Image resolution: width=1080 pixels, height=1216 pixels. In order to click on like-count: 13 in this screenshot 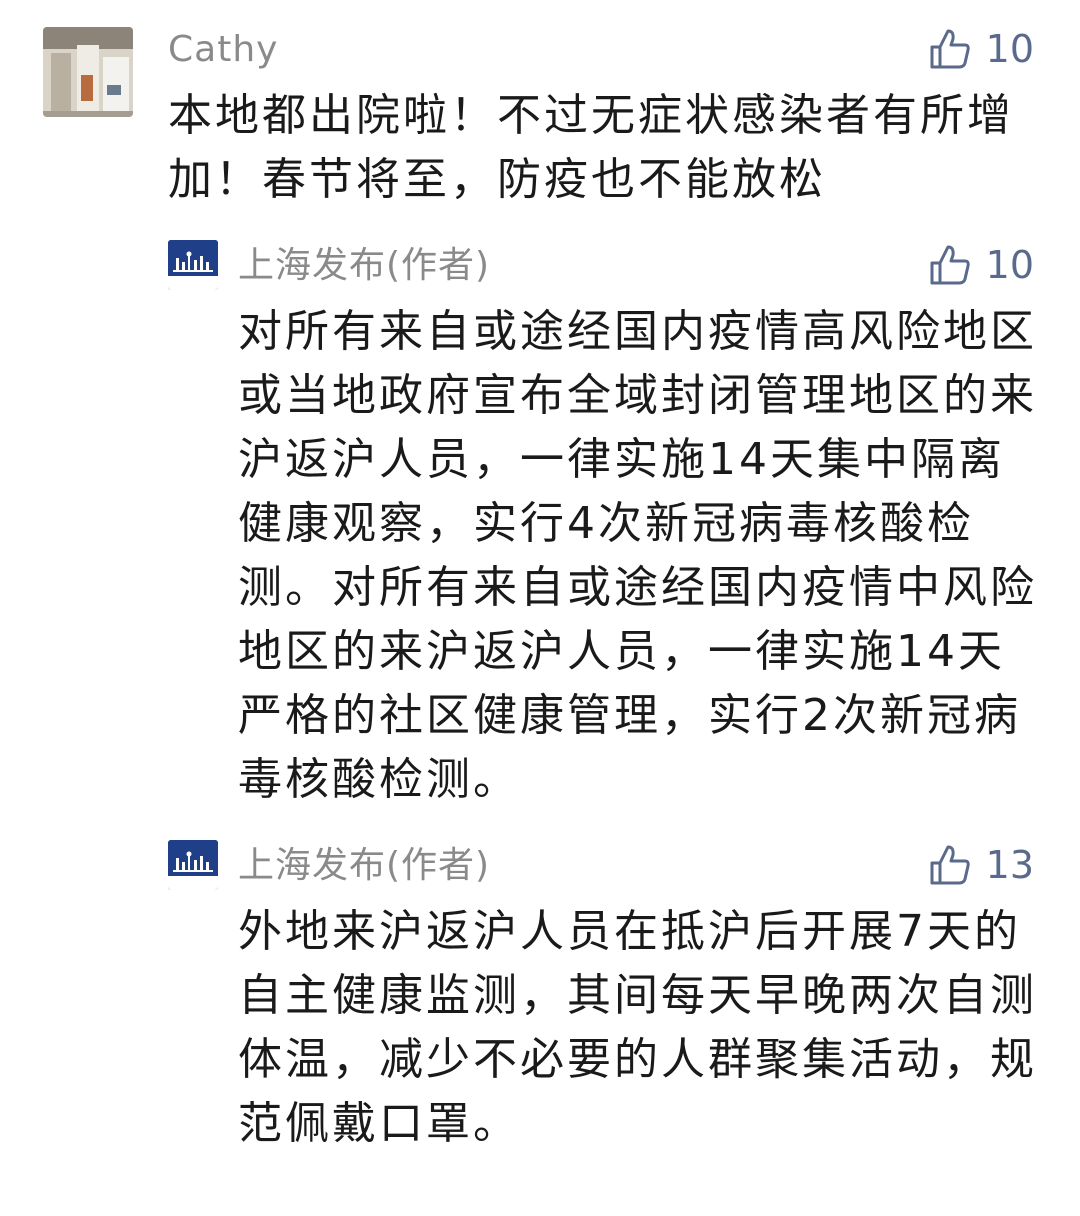, I will do `click(1009, 865)`.